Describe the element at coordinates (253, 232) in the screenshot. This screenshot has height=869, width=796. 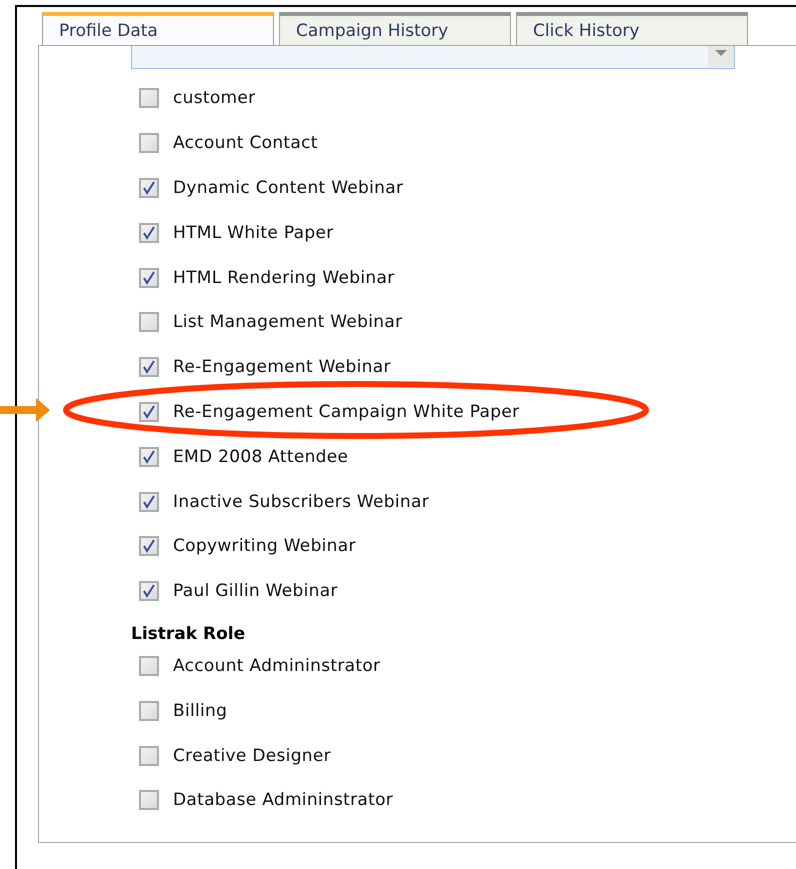
I see `checkbox-label: HTML White Paper` at that location.